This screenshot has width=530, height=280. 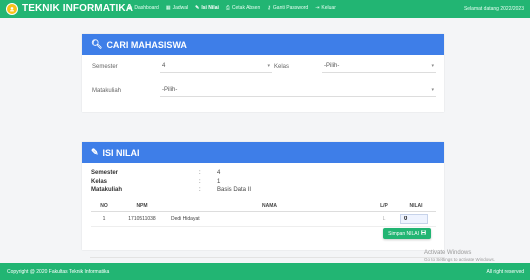 I want to click on nav-item-label: Dashboard, so click(x=146, y=8).